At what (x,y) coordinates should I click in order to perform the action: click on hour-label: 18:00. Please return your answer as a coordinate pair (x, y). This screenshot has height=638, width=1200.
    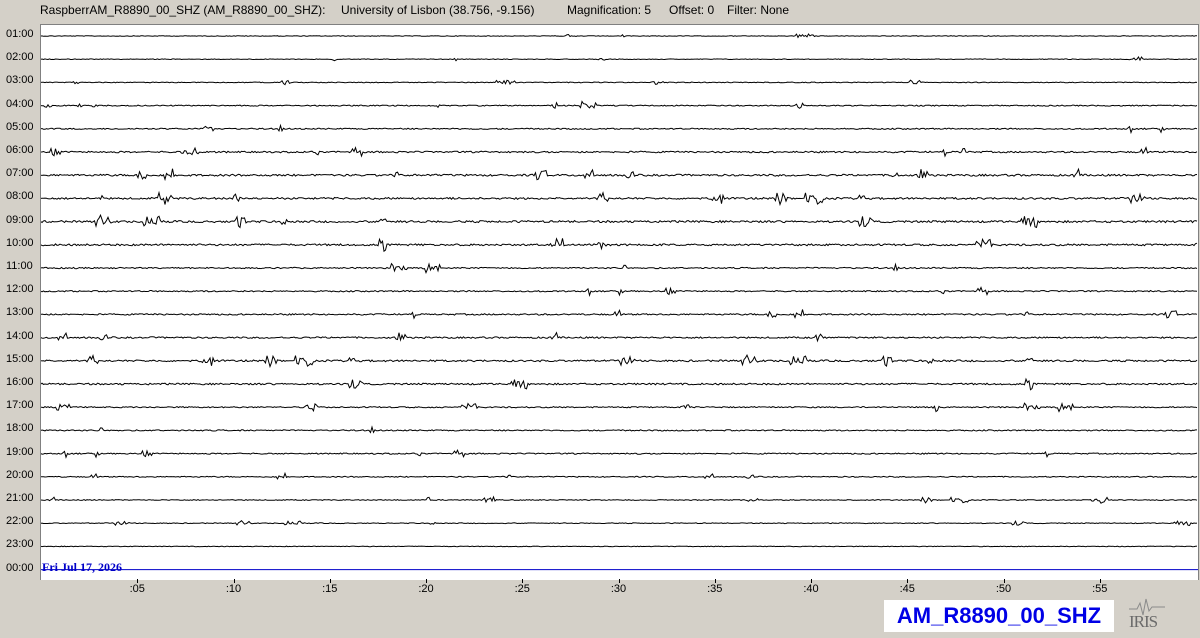
    Looking at the image, I should click on (20, 428).